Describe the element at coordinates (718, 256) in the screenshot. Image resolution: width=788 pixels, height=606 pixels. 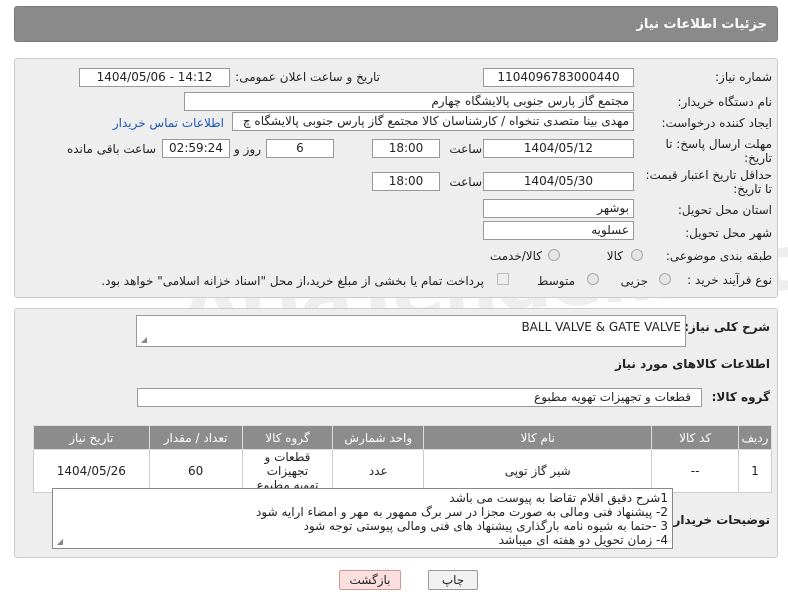
I see `category-label: طبقه بندی موضوعی:` at that location.